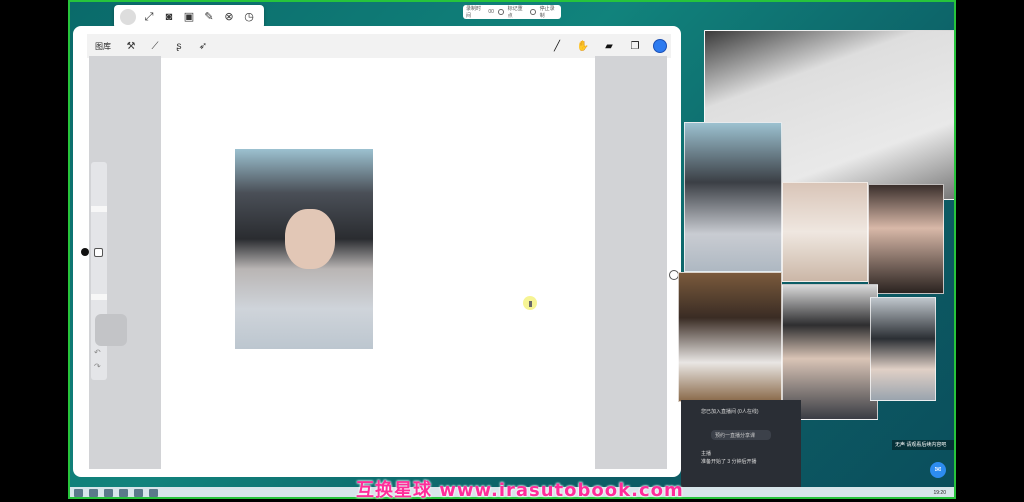  Describe the element at coordinates (97, 352) in the screenshot. I see `undo-icon: ↶` at that location.